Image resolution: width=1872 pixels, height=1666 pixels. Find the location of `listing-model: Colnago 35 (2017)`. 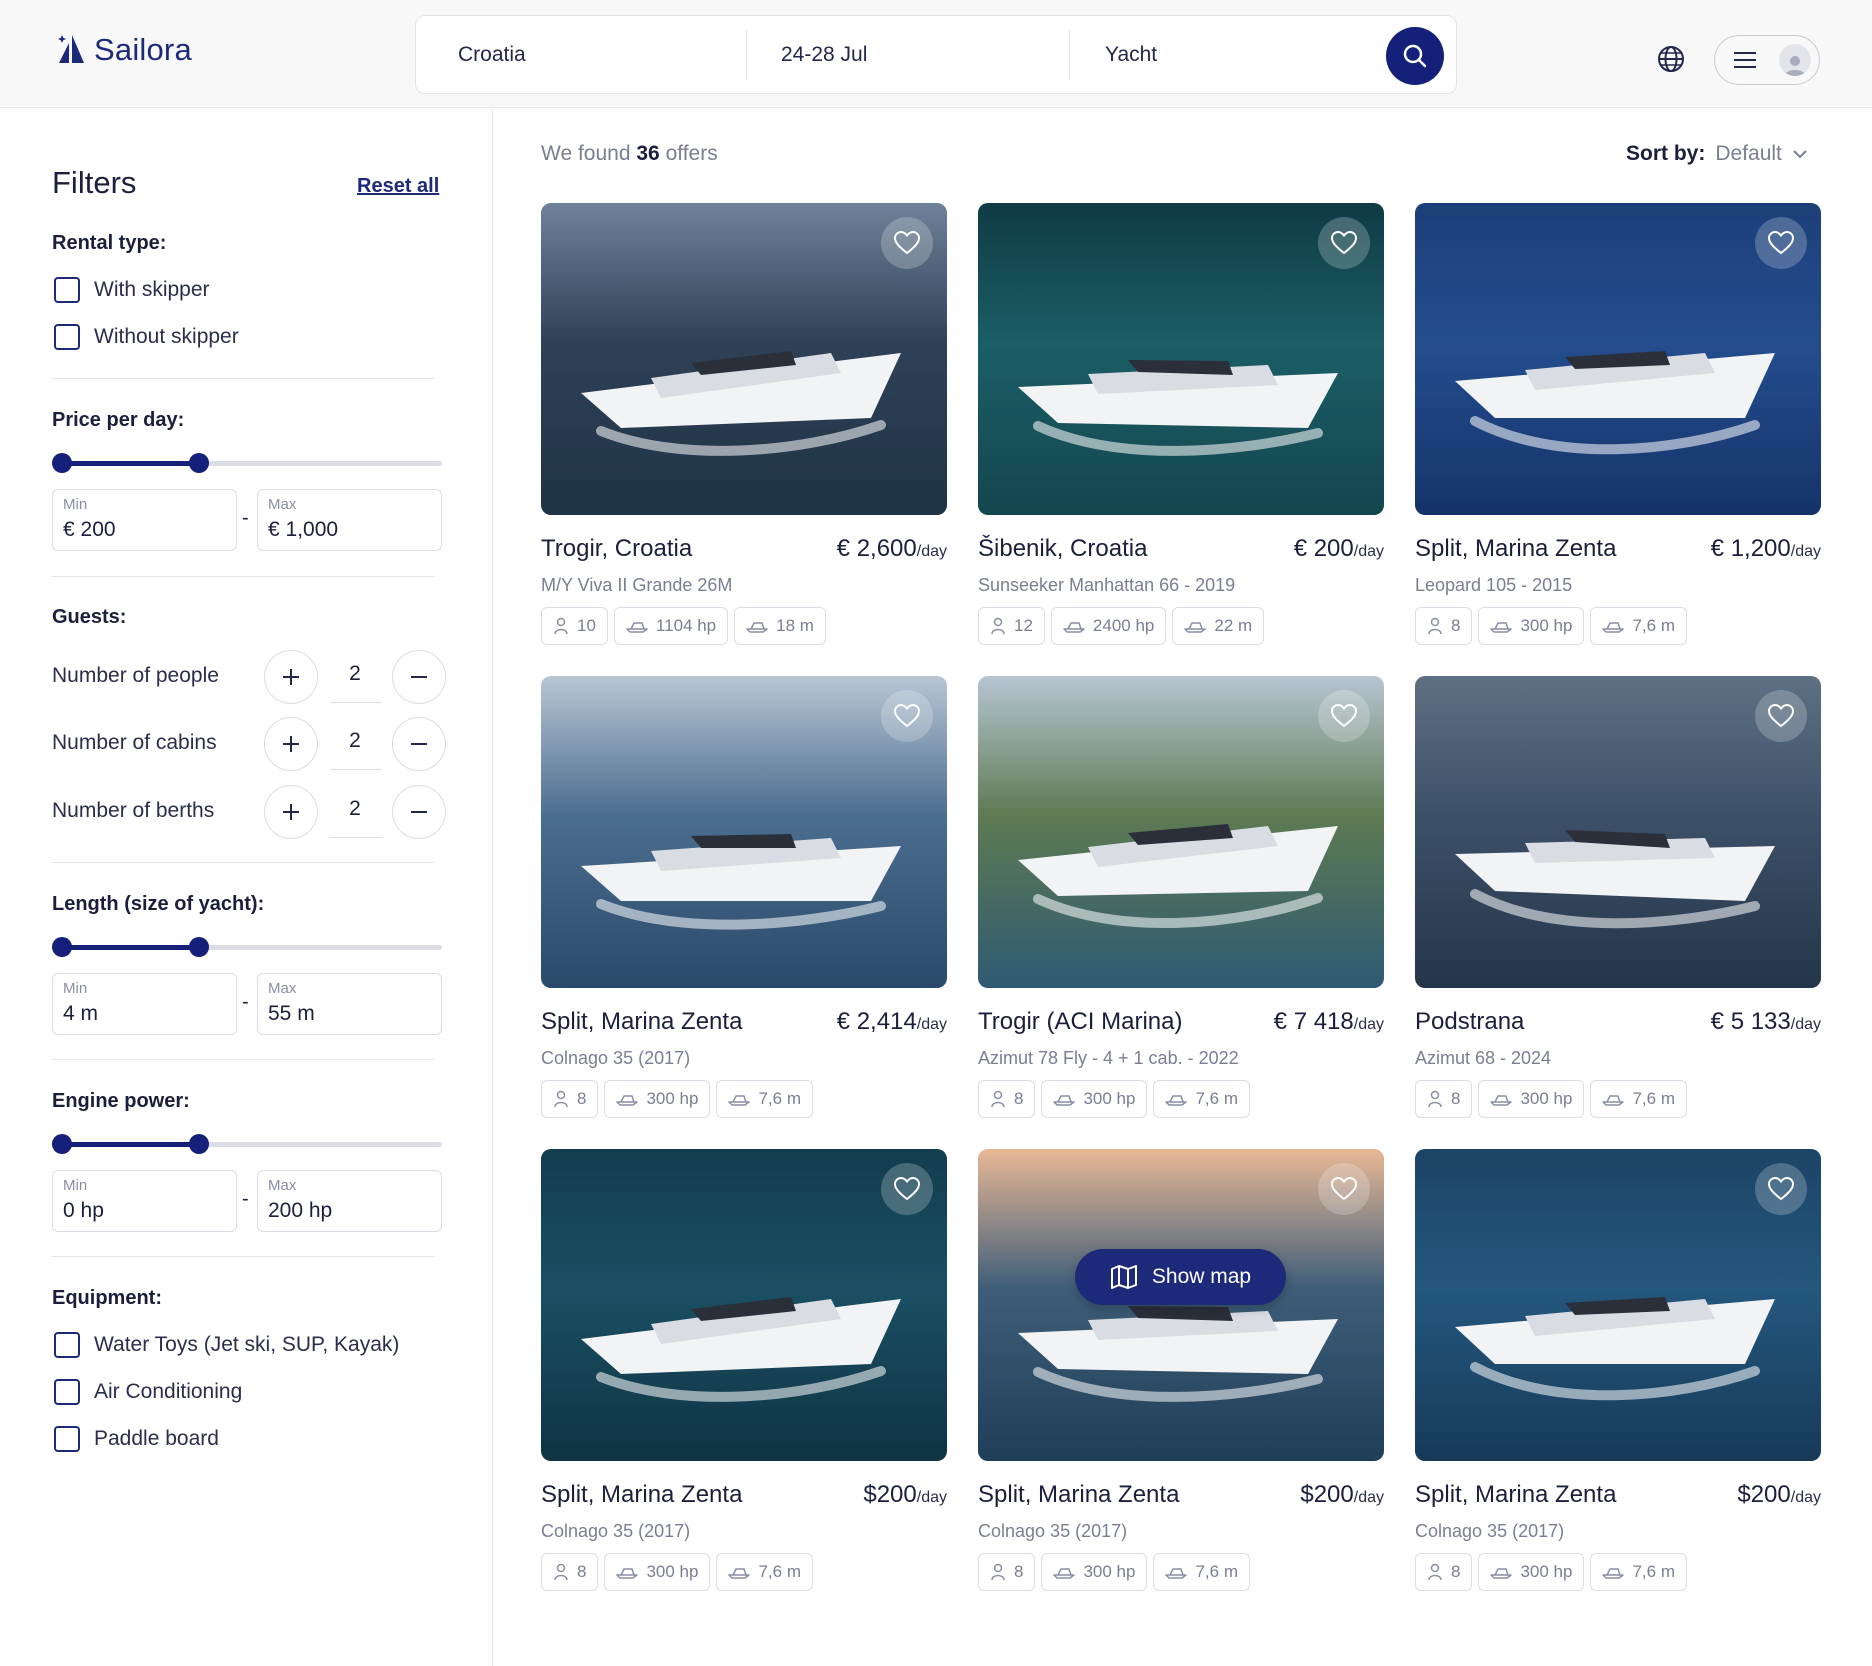

listing-model: Colnago 35 (2017) is located at coordinates (616, 1058).